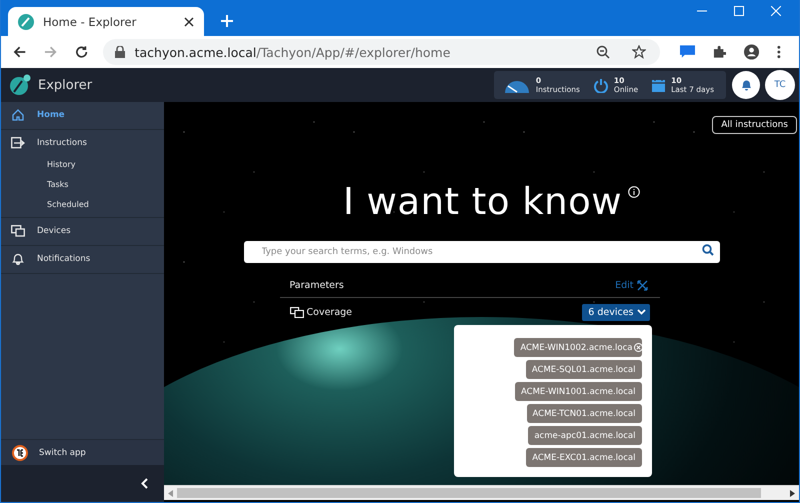 Image resolution: width=800 pixels, height=503 pixels. I want to click on user-avatar: TC, so click(780, 85).